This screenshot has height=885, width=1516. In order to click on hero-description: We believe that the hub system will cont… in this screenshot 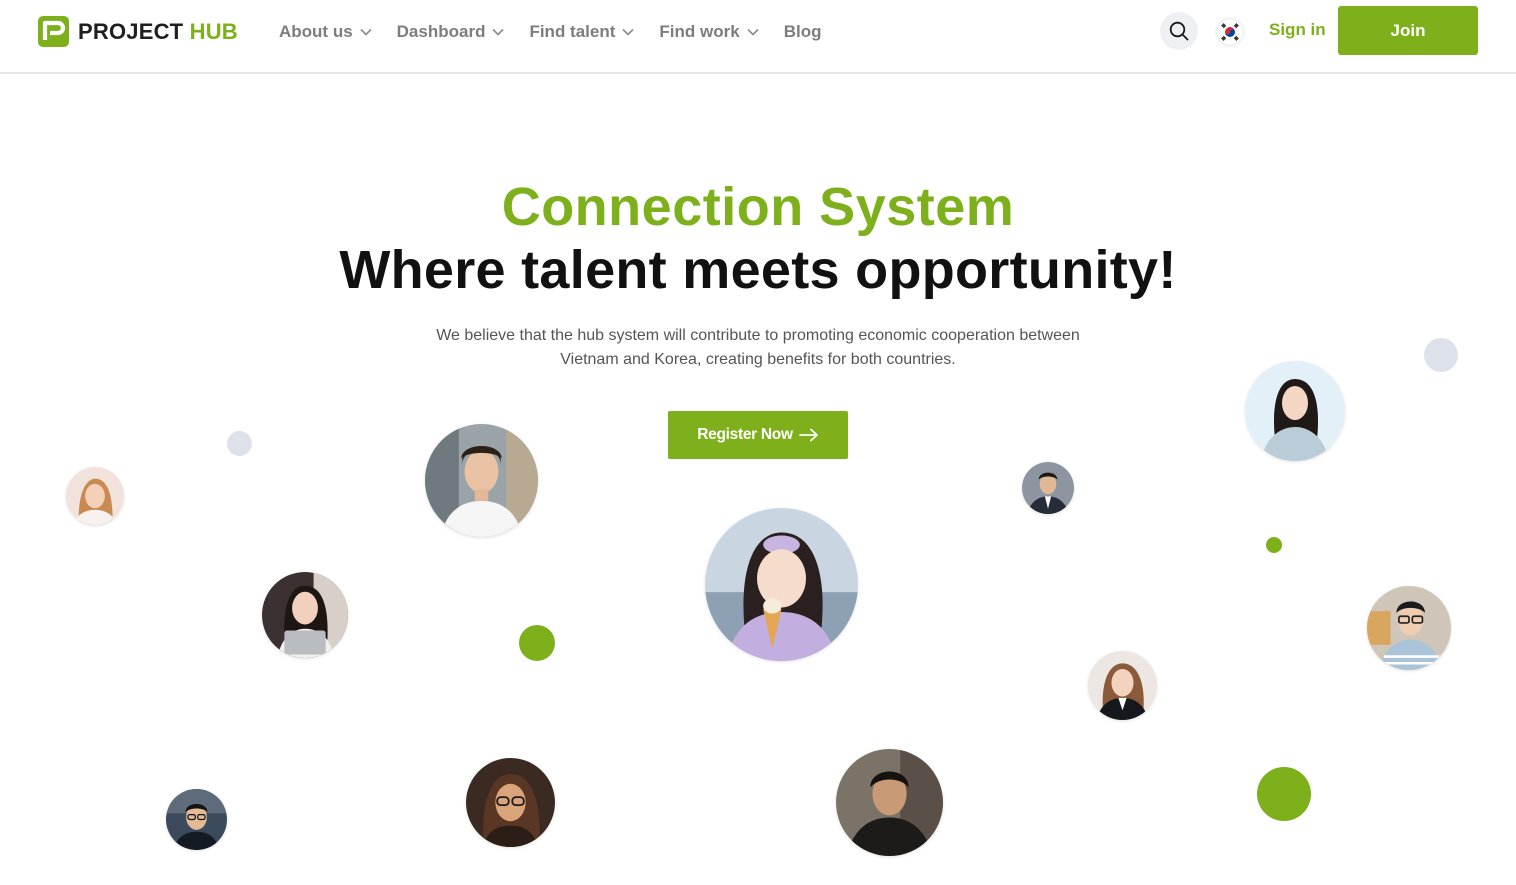, I will do `click(758, 347)`.